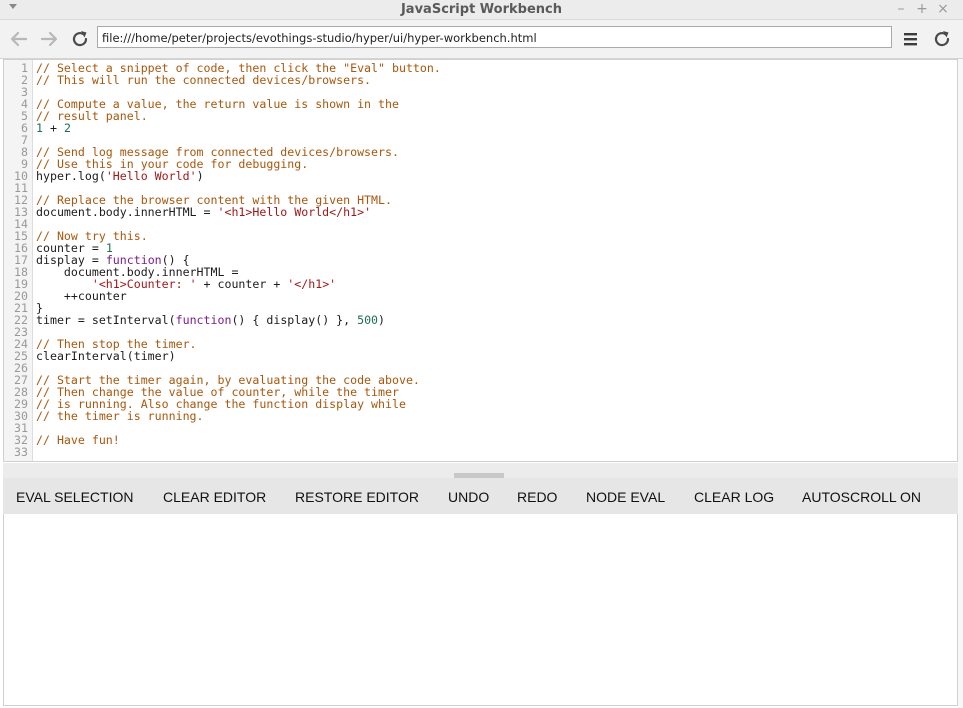 The height and width of the screenshot is (708, 963). Describe the element at coordinates (312, 284) in the screenshot. I see `code-token: '</h1>'` at that location.